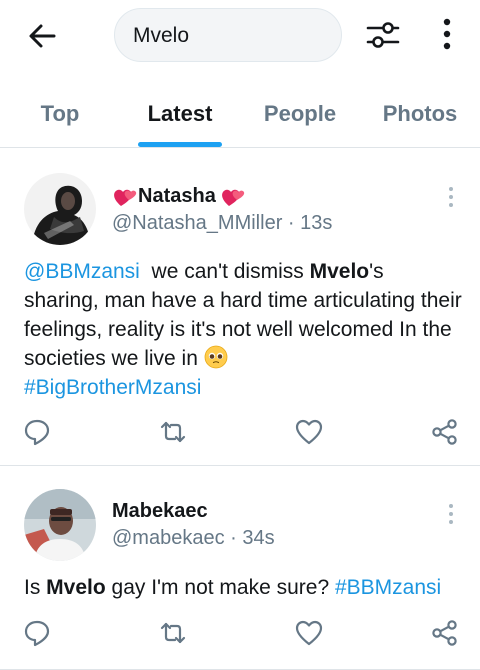 The height and width of the screenshot is (670, 480). Describe the element at coordinates (216, 357) in the screenshot. I see `pleading-face-emoji-icon` at that location.